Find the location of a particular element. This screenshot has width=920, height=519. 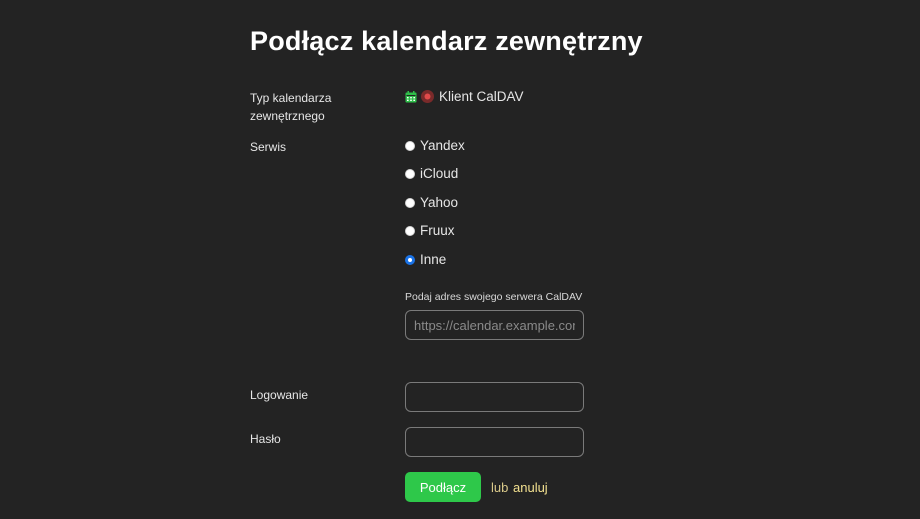

login-label: Logowanie is located at coordinates (279, 395).